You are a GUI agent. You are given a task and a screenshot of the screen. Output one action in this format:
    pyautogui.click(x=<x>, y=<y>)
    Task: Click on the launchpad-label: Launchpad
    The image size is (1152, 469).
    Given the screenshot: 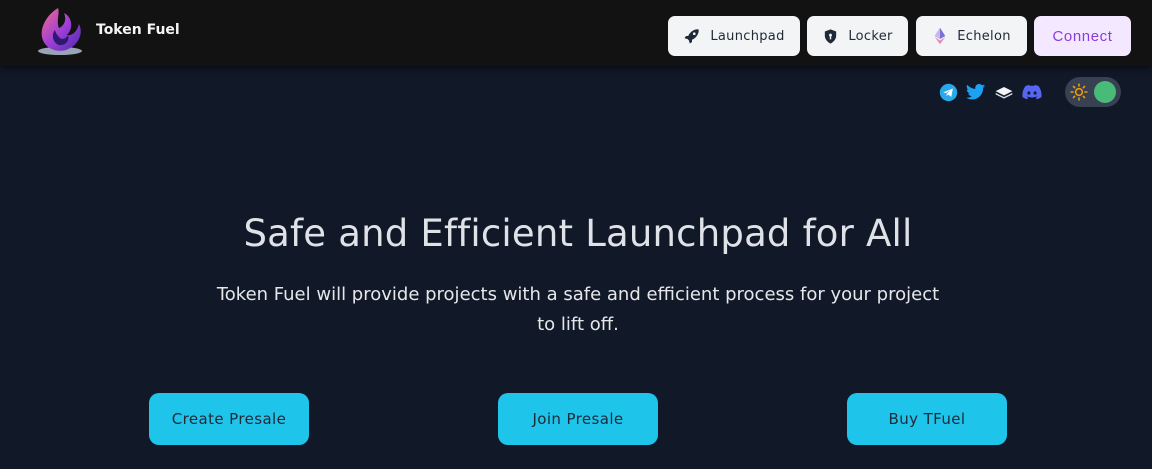 What is the action you would take?
    pyautogui.click(x=747, y=36)
    